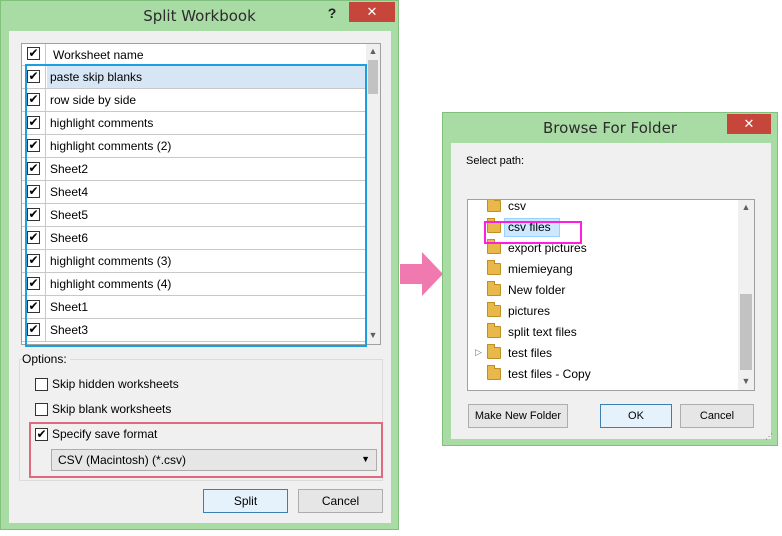 The width and height of the screenshot is (782, 536). I want to click on folder-tree-scrollbar: ▲ ▼, so click(746, 295).